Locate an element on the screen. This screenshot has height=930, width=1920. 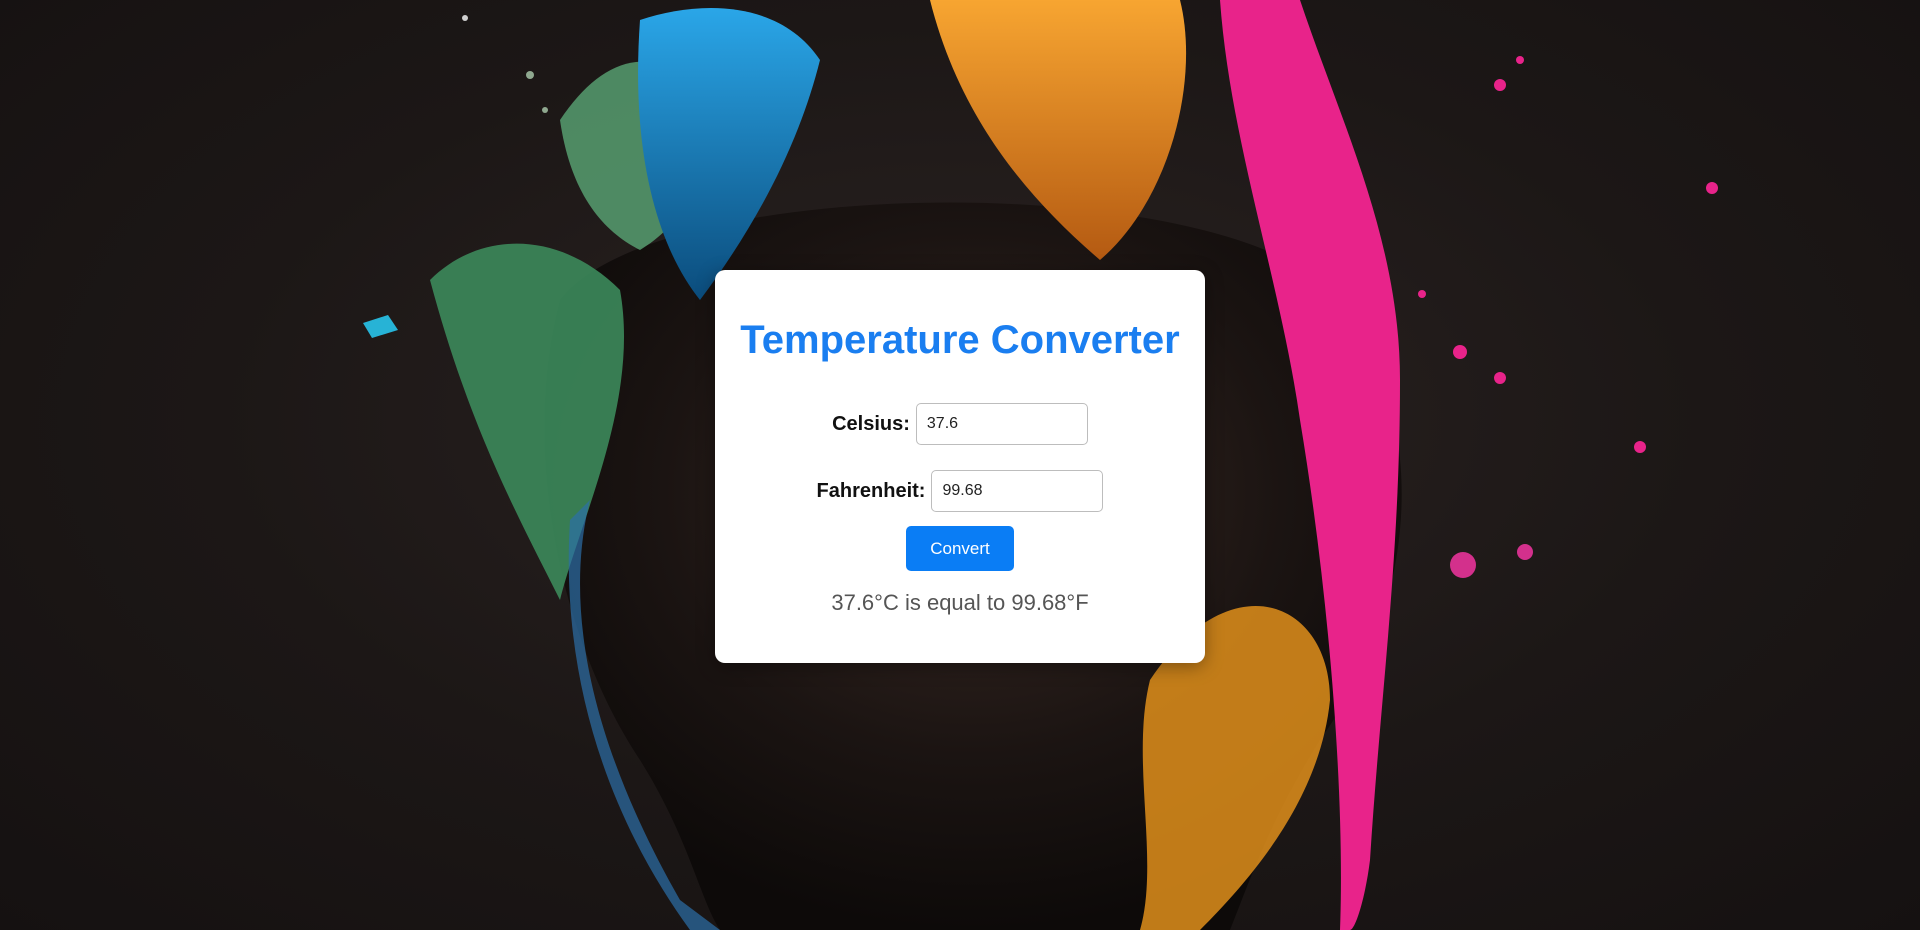
page-title: Temperature Converter is located at coordinates (960, 340).